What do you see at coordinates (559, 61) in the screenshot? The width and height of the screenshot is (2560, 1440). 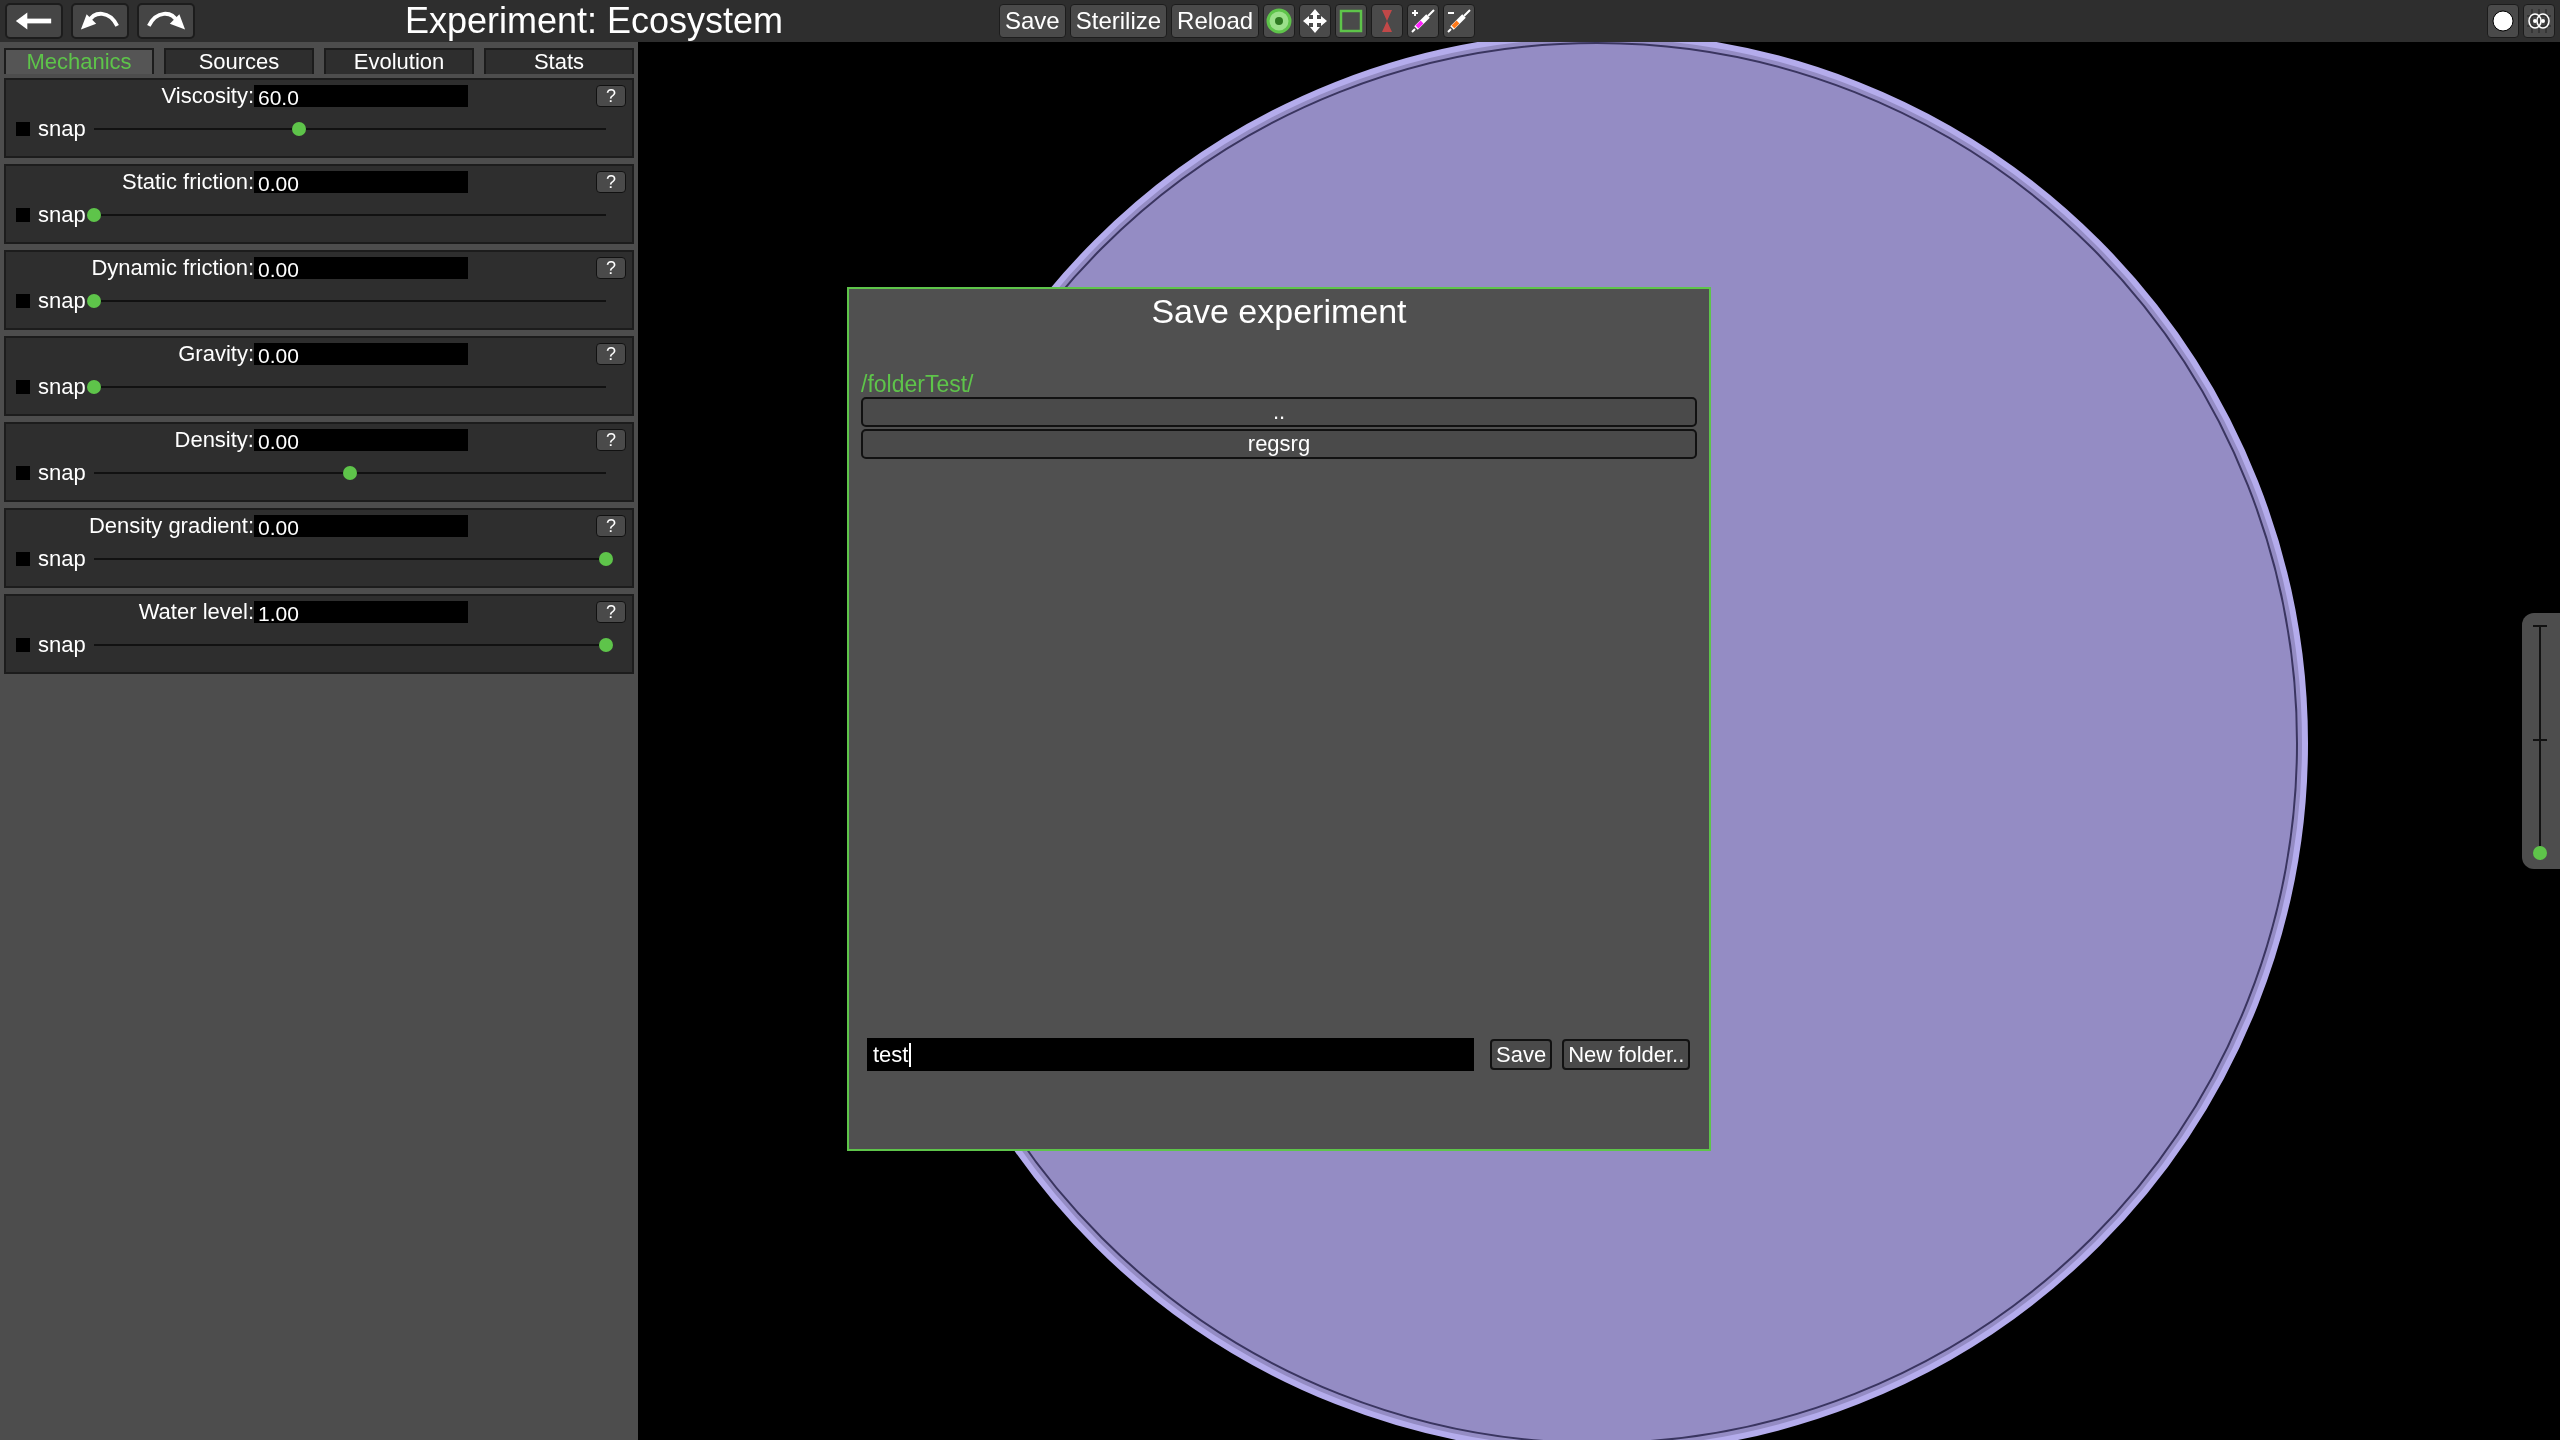 I see `tab: Stats` at bounding box center [559, 61].